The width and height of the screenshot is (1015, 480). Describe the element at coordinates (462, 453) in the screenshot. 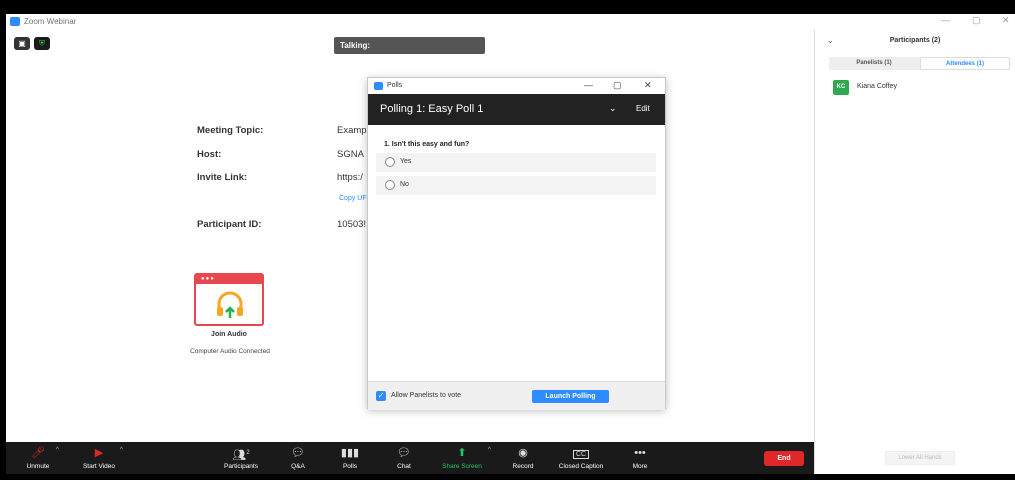

I see `share-screen-icon: ⬆` at that location.